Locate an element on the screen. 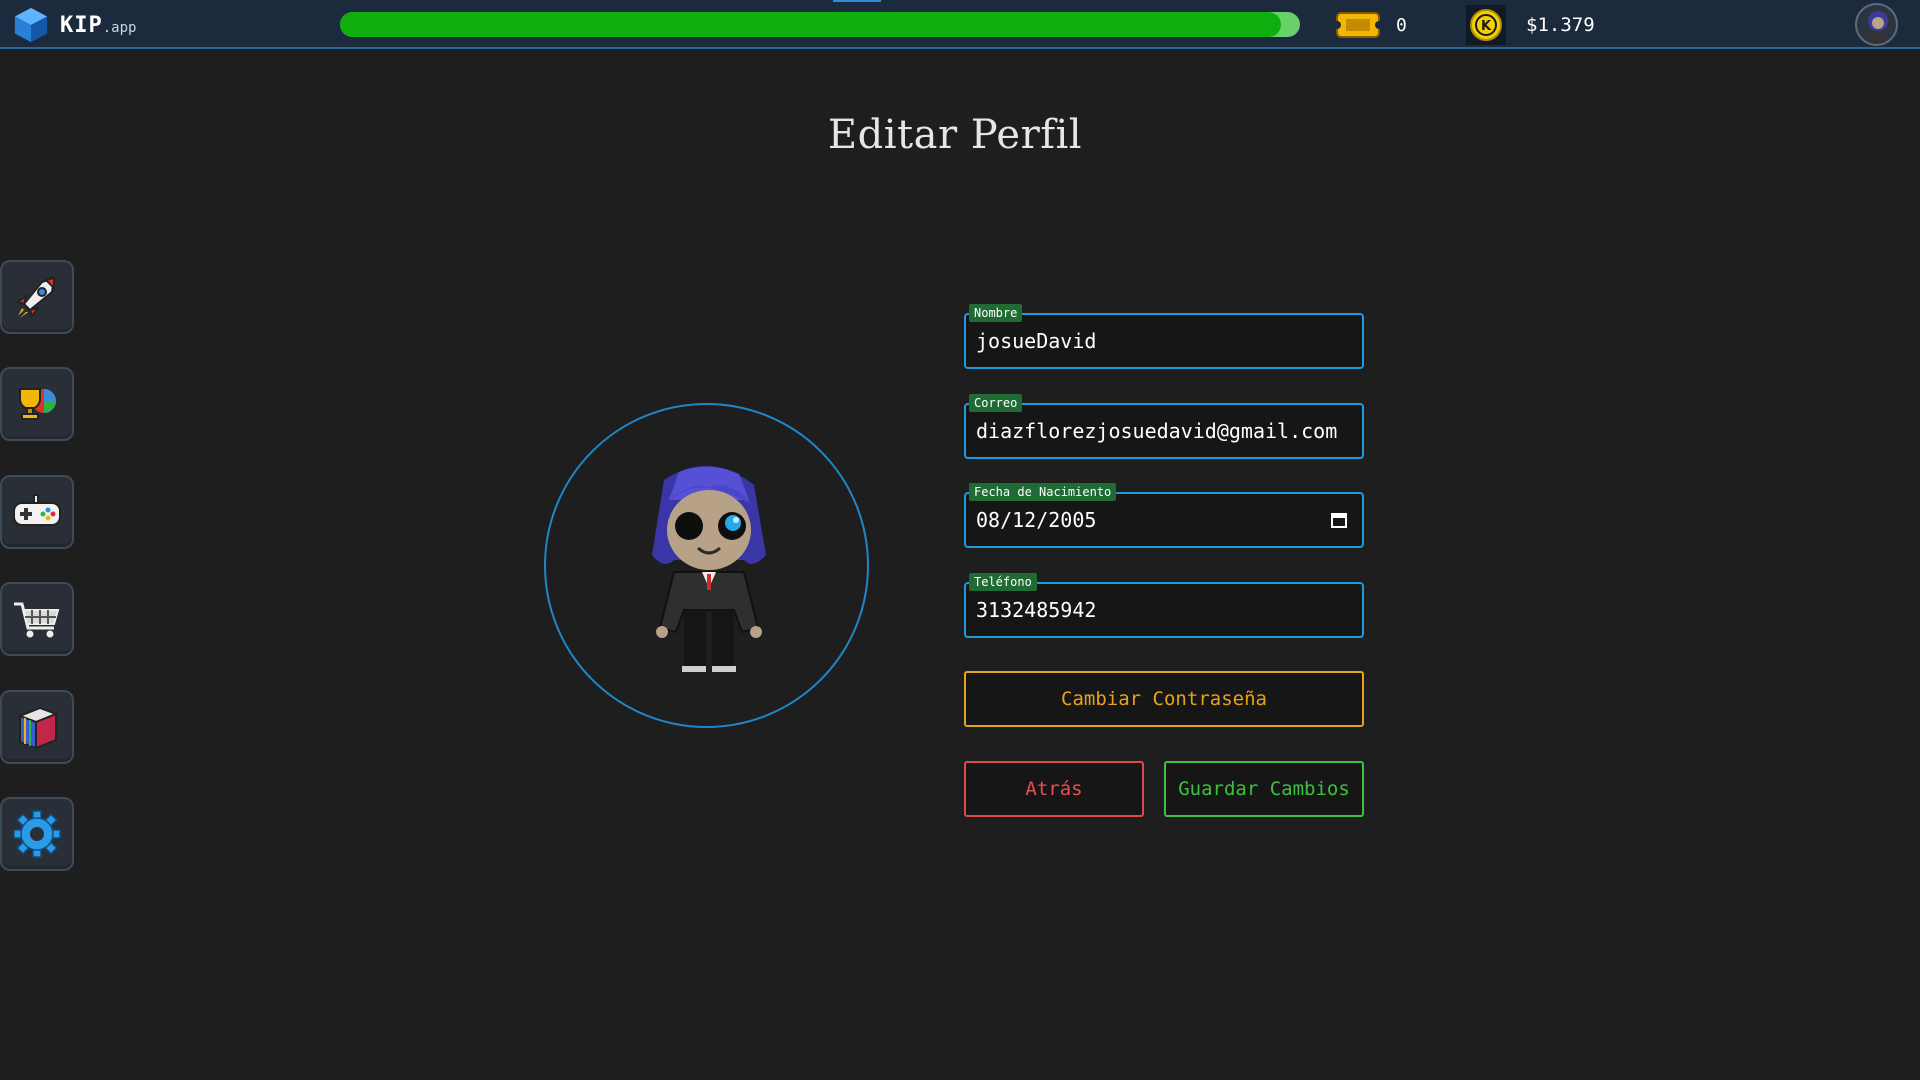 The image size is (1920, 1080). sidebar-item-trophy is located at coordinates (37, 404).